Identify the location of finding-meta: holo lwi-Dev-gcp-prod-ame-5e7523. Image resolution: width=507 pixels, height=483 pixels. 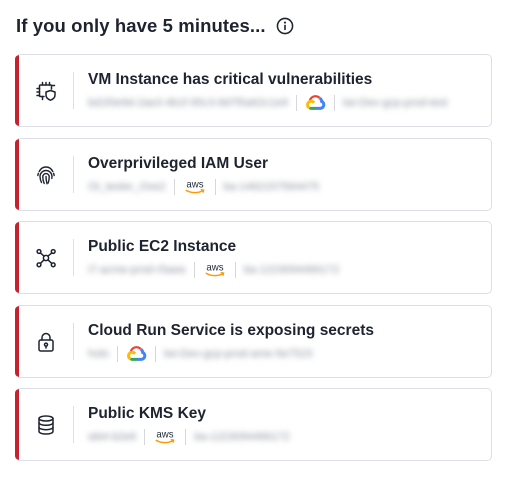
(231, 354).